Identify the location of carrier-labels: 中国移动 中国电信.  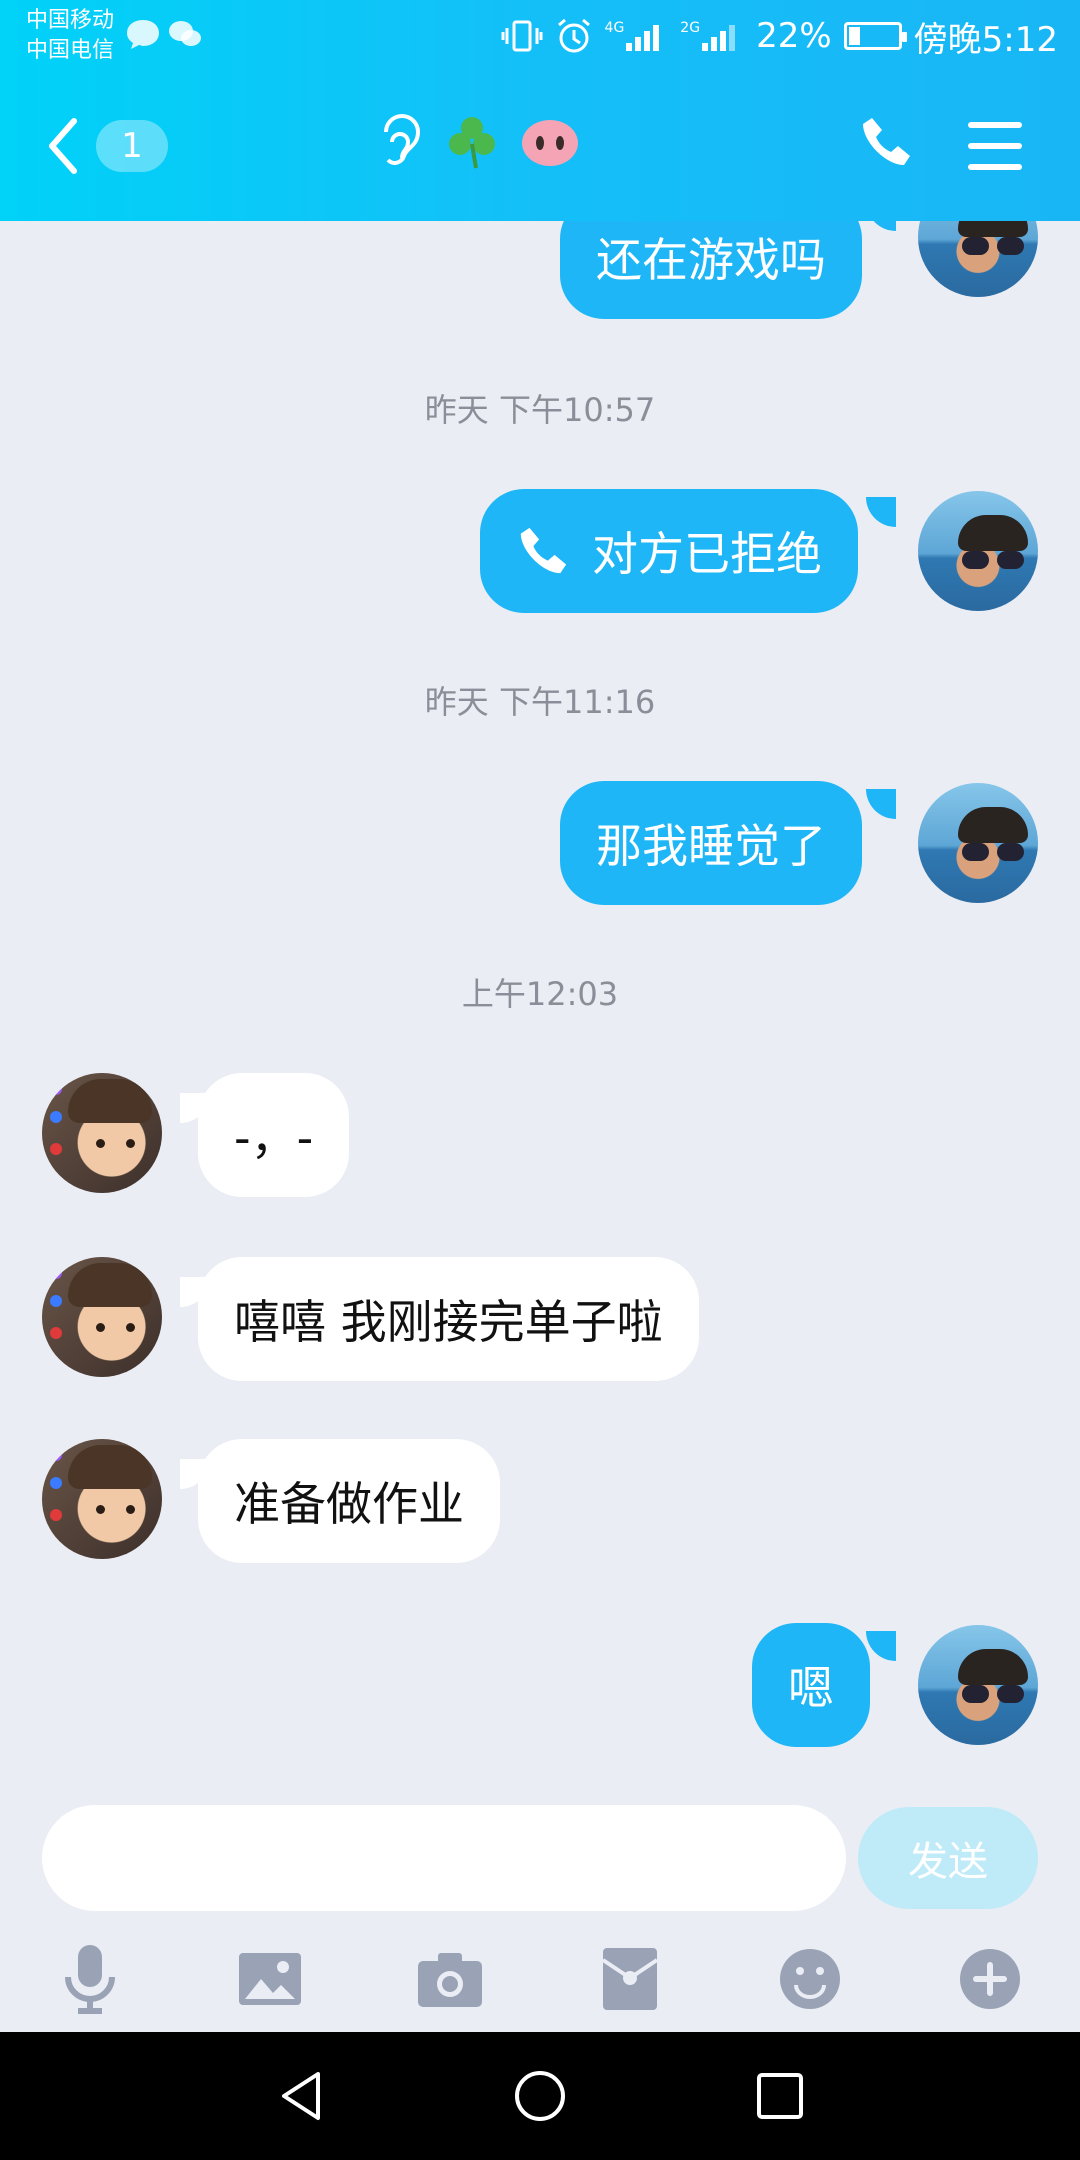
(70, 36).